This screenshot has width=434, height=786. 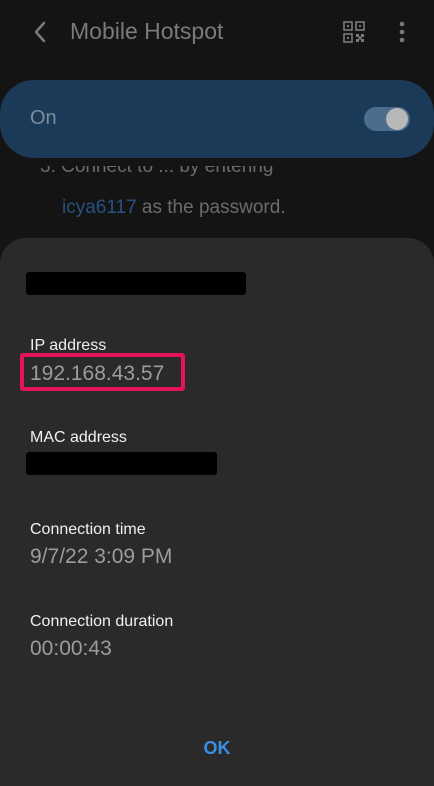 What do you see at coordinates (157, 171) in the screenshot?
I see `instruction-line-1: 3. Connect to ... by entering` at bounding box center [157, 171].